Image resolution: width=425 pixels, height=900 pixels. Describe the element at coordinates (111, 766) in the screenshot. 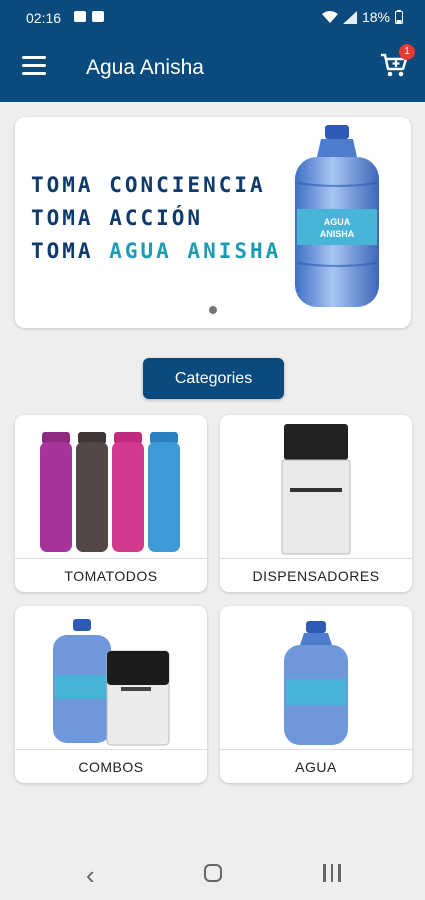

I see `category-label: COMBOS` at that location.